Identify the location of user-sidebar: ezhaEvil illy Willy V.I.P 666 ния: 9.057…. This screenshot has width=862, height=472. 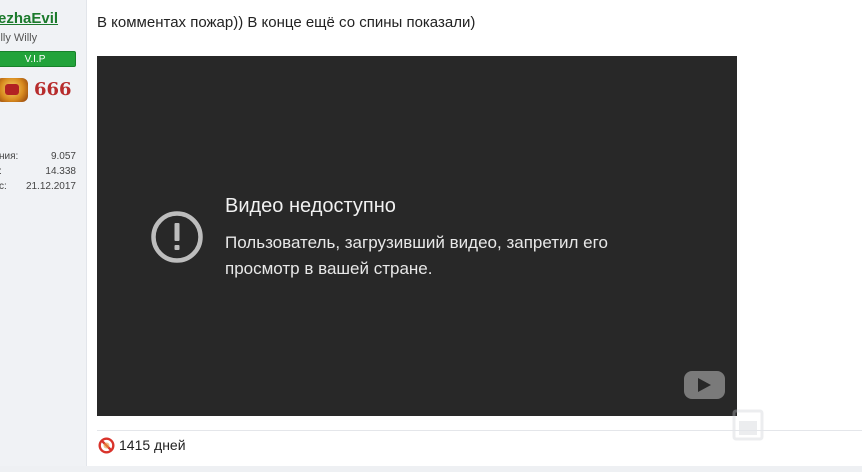
(43, 236).